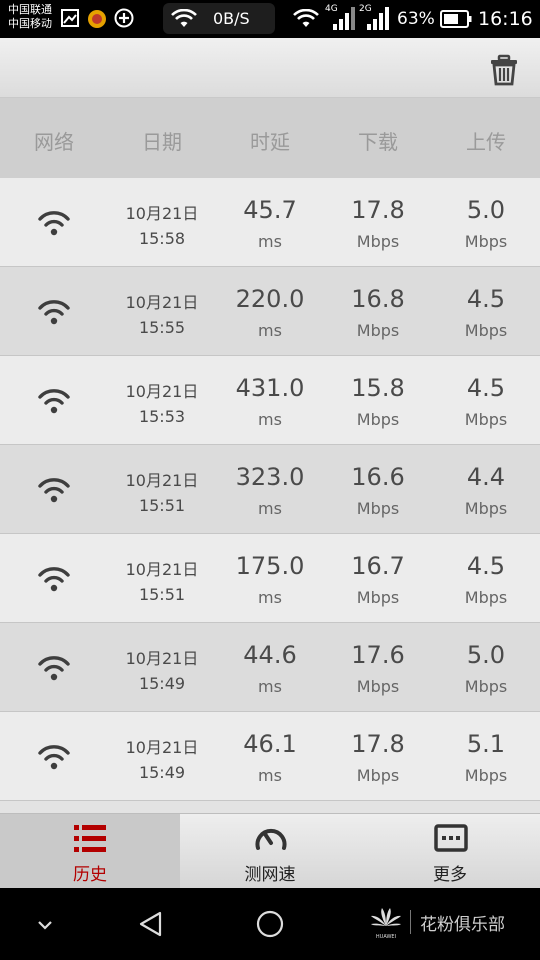 This screenshot has width=540, height=960. Describe the element at coordinates (378, 477) in the screenshot. I see `download-value: 16.6` at that location.